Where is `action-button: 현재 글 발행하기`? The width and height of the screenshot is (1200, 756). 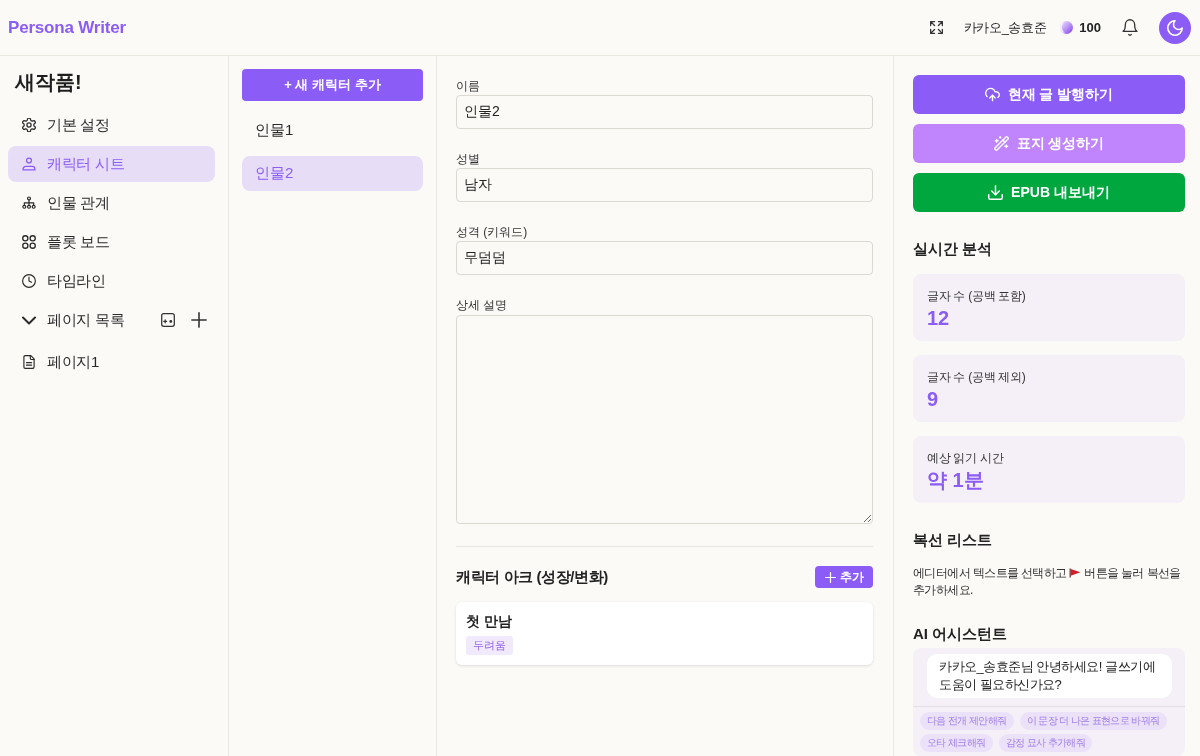 action-button: 현재 글 발행하기 is located at coordinates (1049, 94).